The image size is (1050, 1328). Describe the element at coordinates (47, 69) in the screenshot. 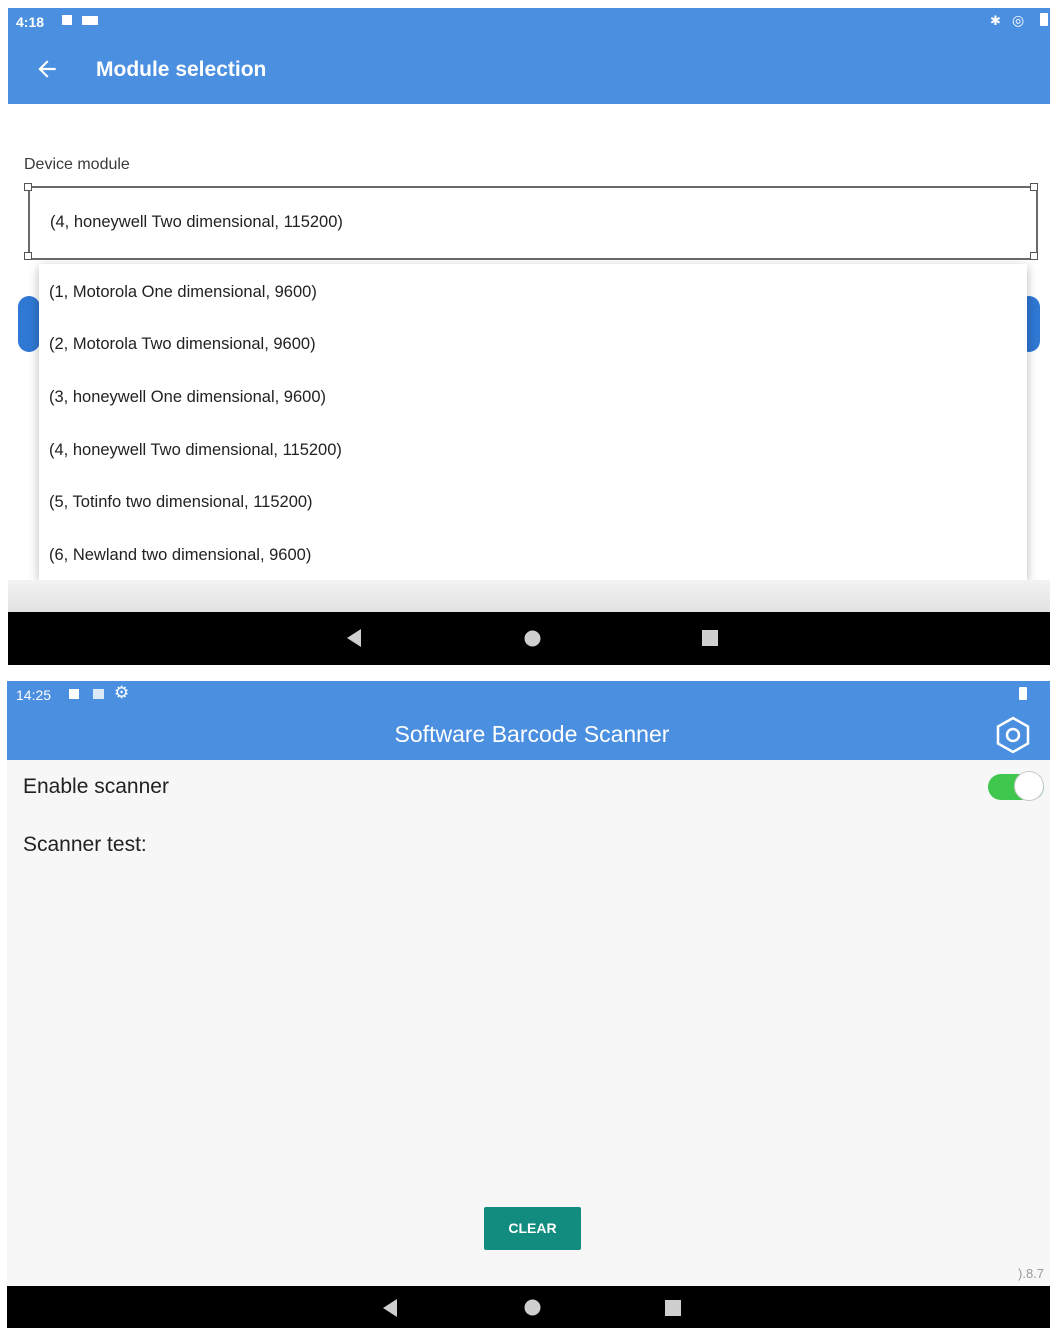

I see `back-arrow-icon` at that location.